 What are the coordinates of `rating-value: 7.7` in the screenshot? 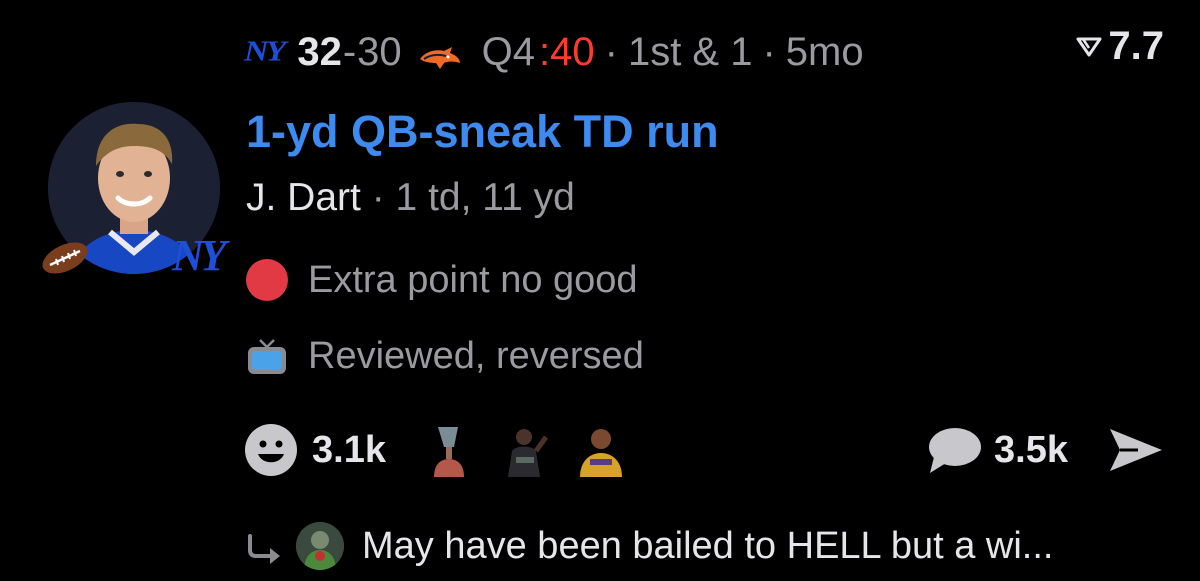 It's located at (1136, 46).